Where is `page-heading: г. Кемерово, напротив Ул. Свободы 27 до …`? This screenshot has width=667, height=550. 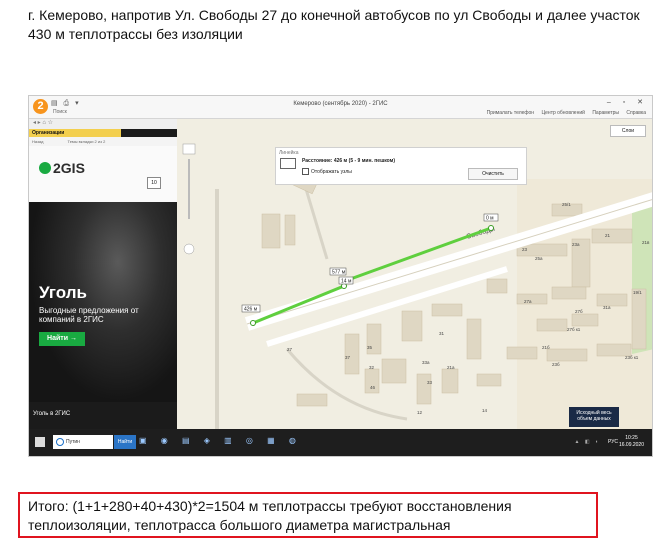
page-heading: г. Кемерово, напротив Ул. Свободы 27 до … is located at coordinates (334, 24).